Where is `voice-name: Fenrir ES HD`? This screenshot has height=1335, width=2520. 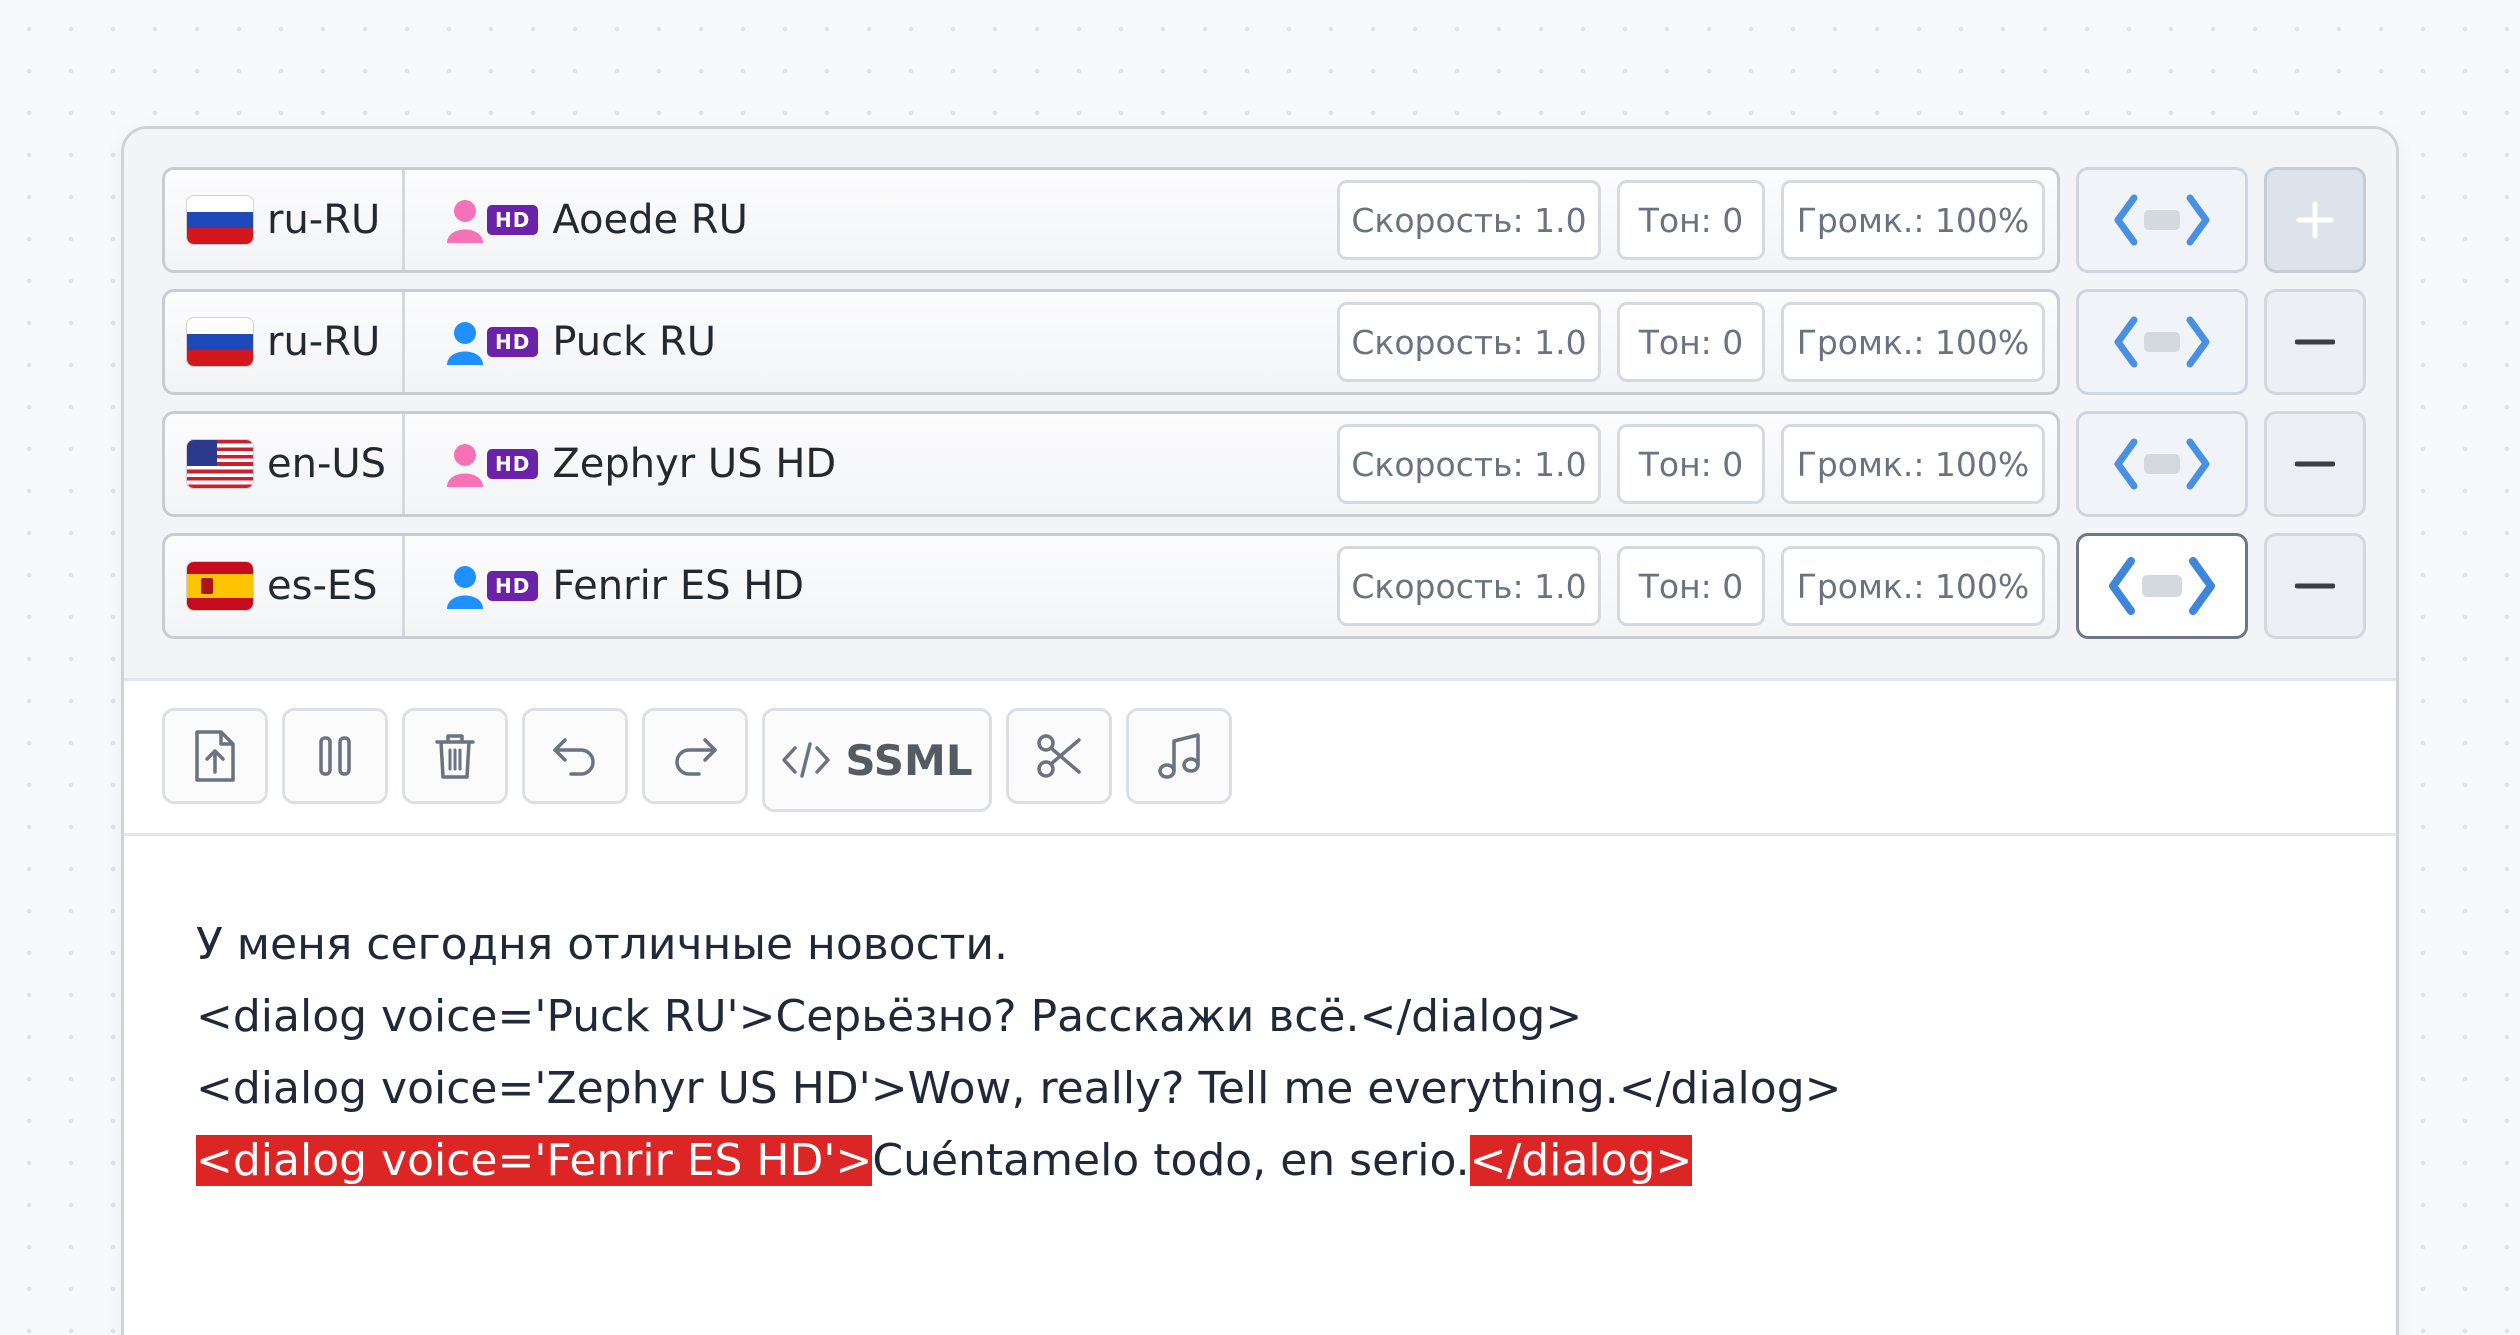
voice-name: Fenrir ES HD is located at coordinates (678, 586).